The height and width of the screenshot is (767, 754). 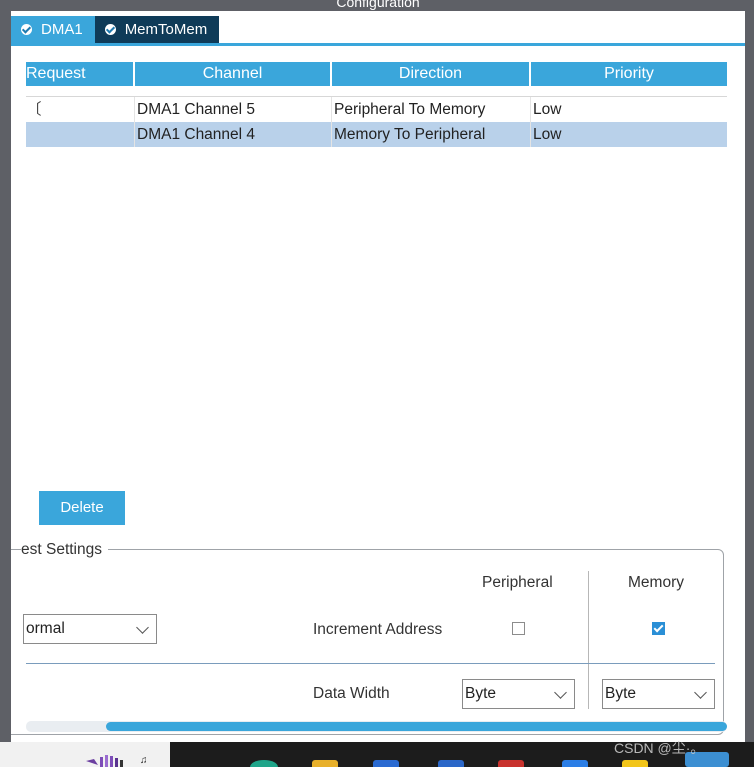 I want to click on peripheral-increment-checkbox, so click(x=518, y=628).